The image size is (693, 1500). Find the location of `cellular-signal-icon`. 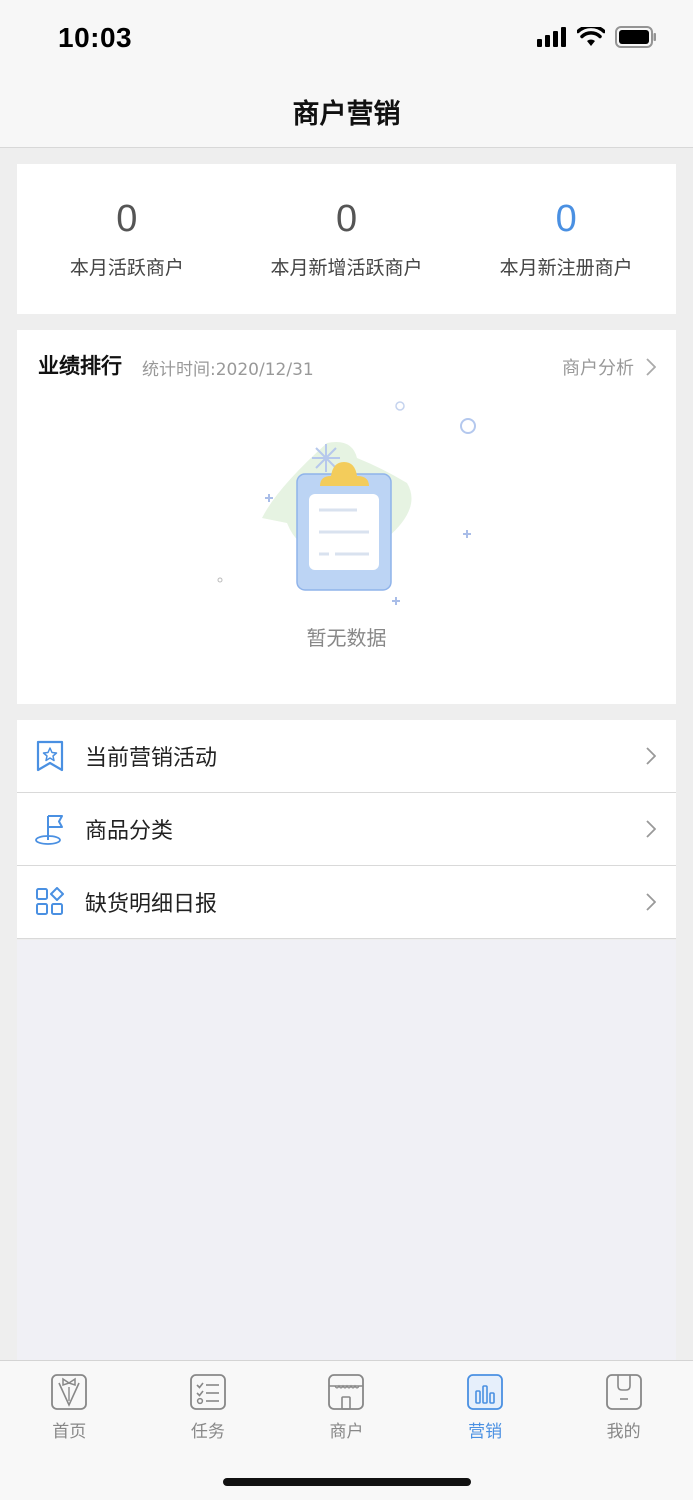

cellular-signal-icon is located at coordinates (551, 37).